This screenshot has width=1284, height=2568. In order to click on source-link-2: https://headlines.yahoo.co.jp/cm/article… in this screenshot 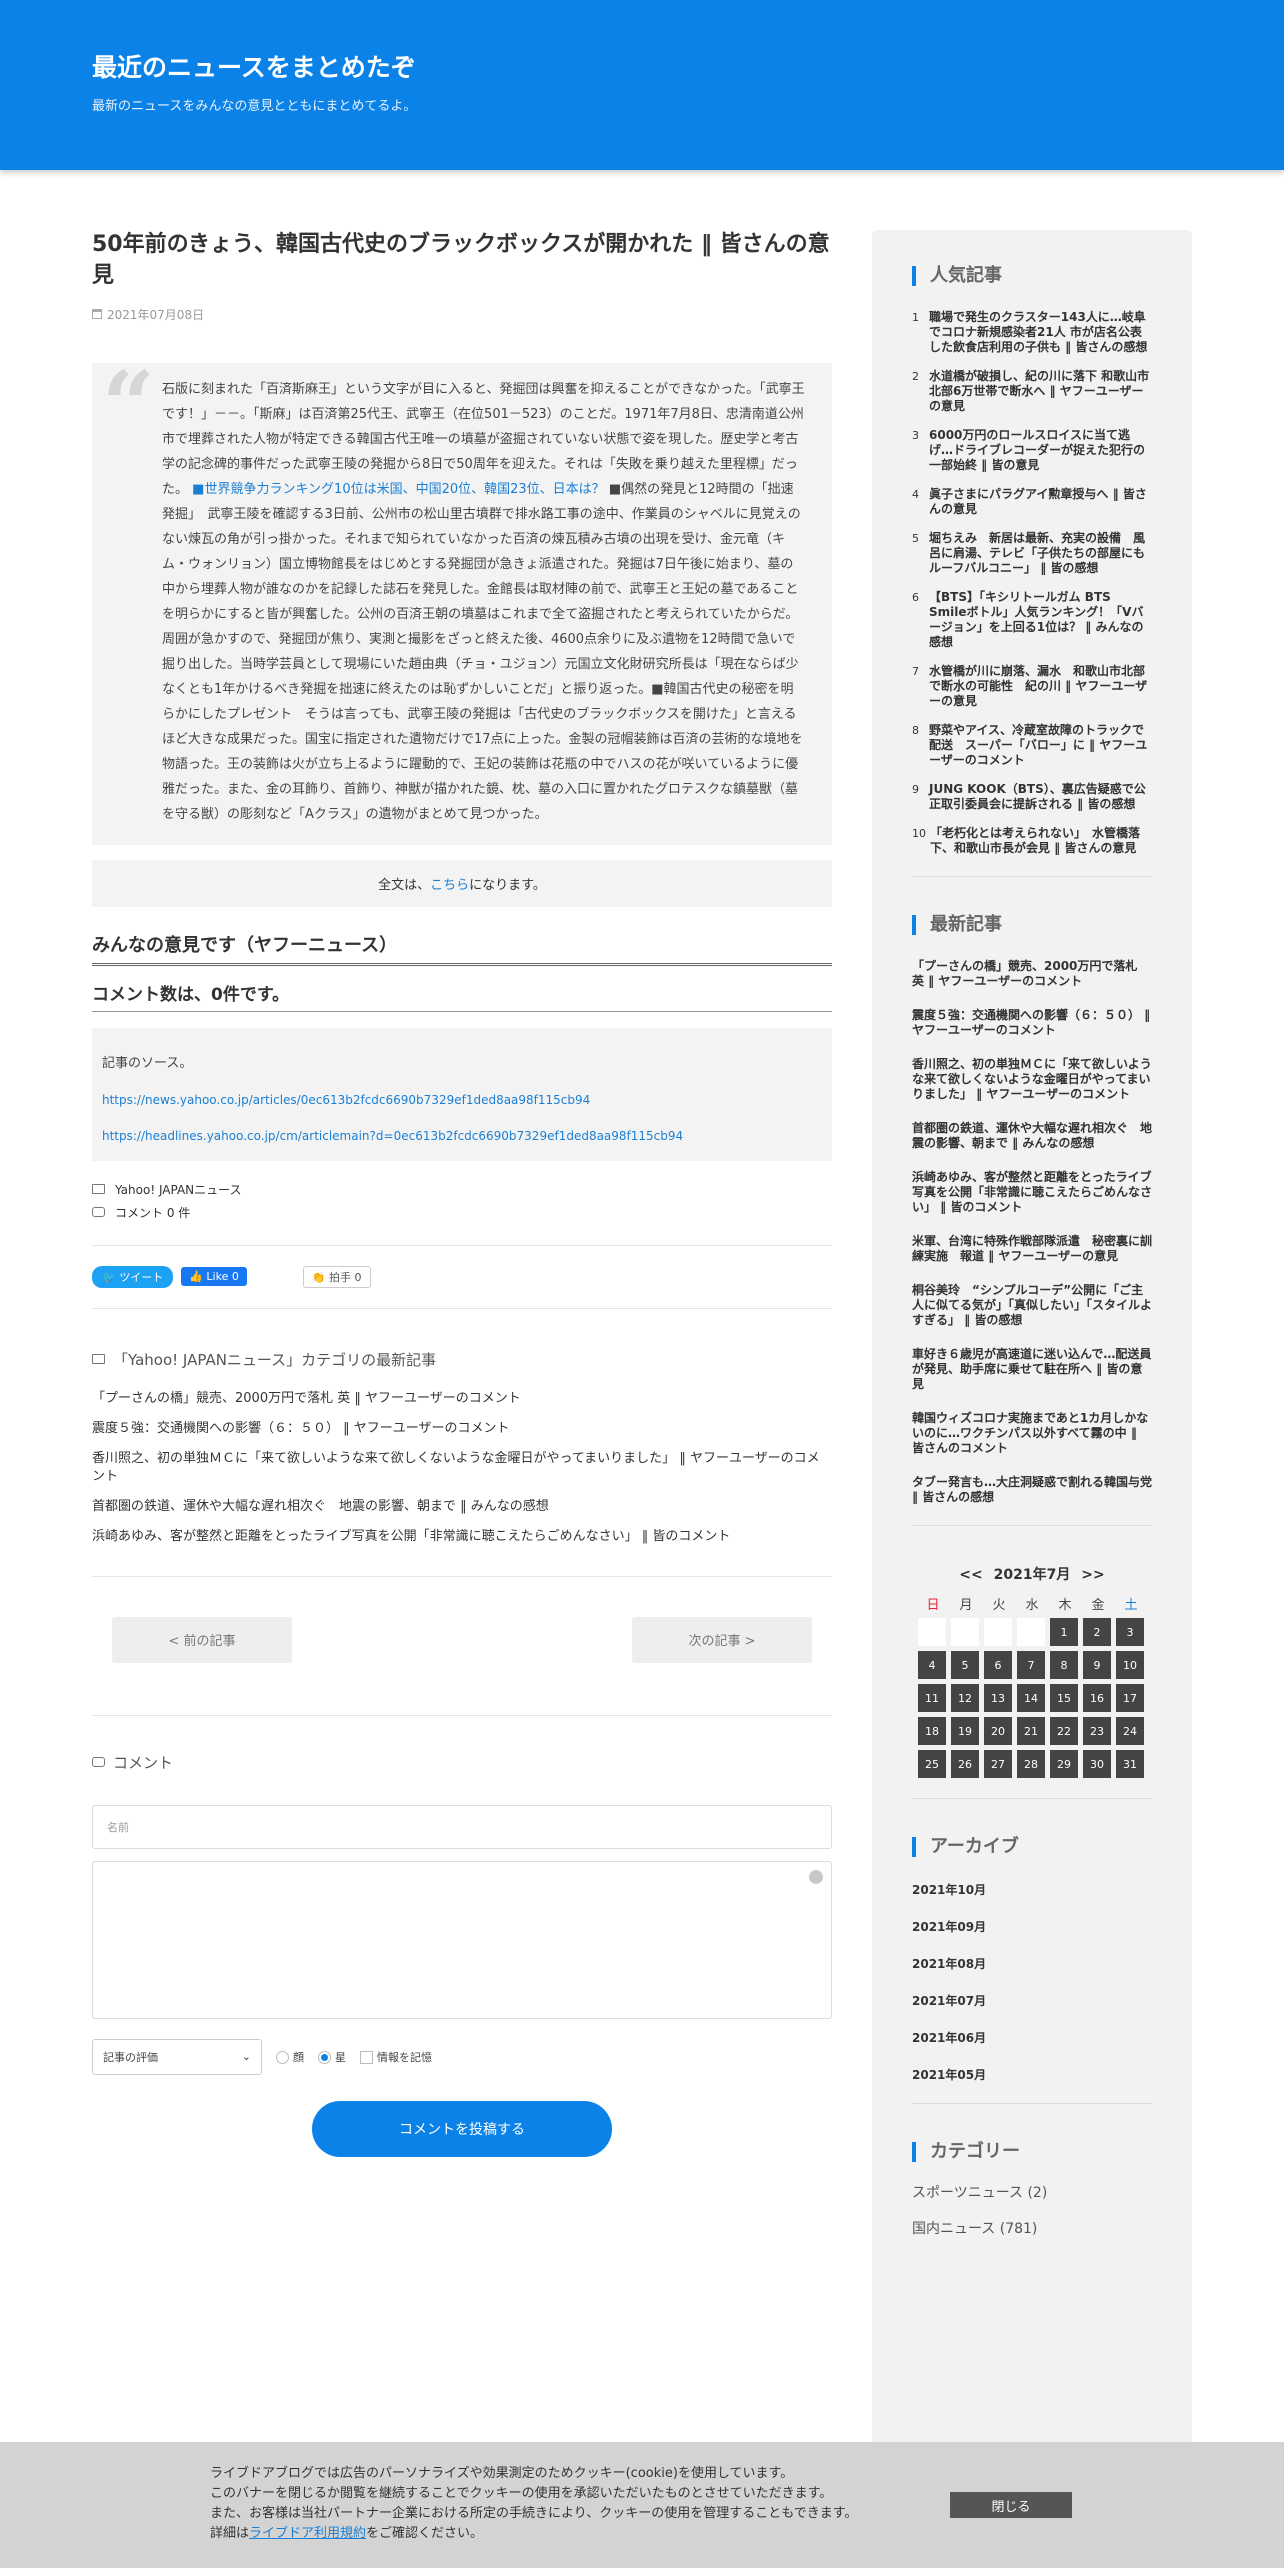, I will do `click(462, 1136)`.